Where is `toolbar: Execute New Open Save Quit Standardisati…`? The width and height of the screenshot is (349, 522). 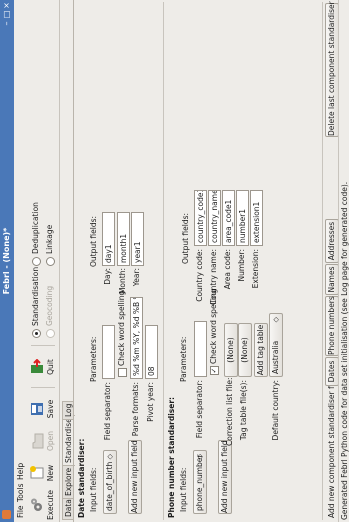 toolbar: Execute New Open Save Quit Standardisati… is located at coordinates (43, 261).